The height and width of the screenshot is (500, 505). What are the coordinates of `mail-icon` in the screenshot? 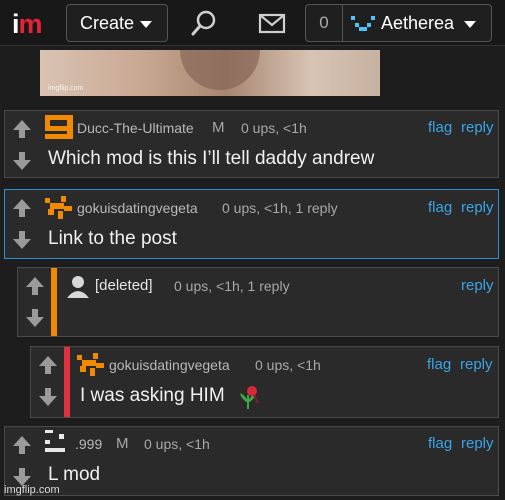 It's located at (272, 23).